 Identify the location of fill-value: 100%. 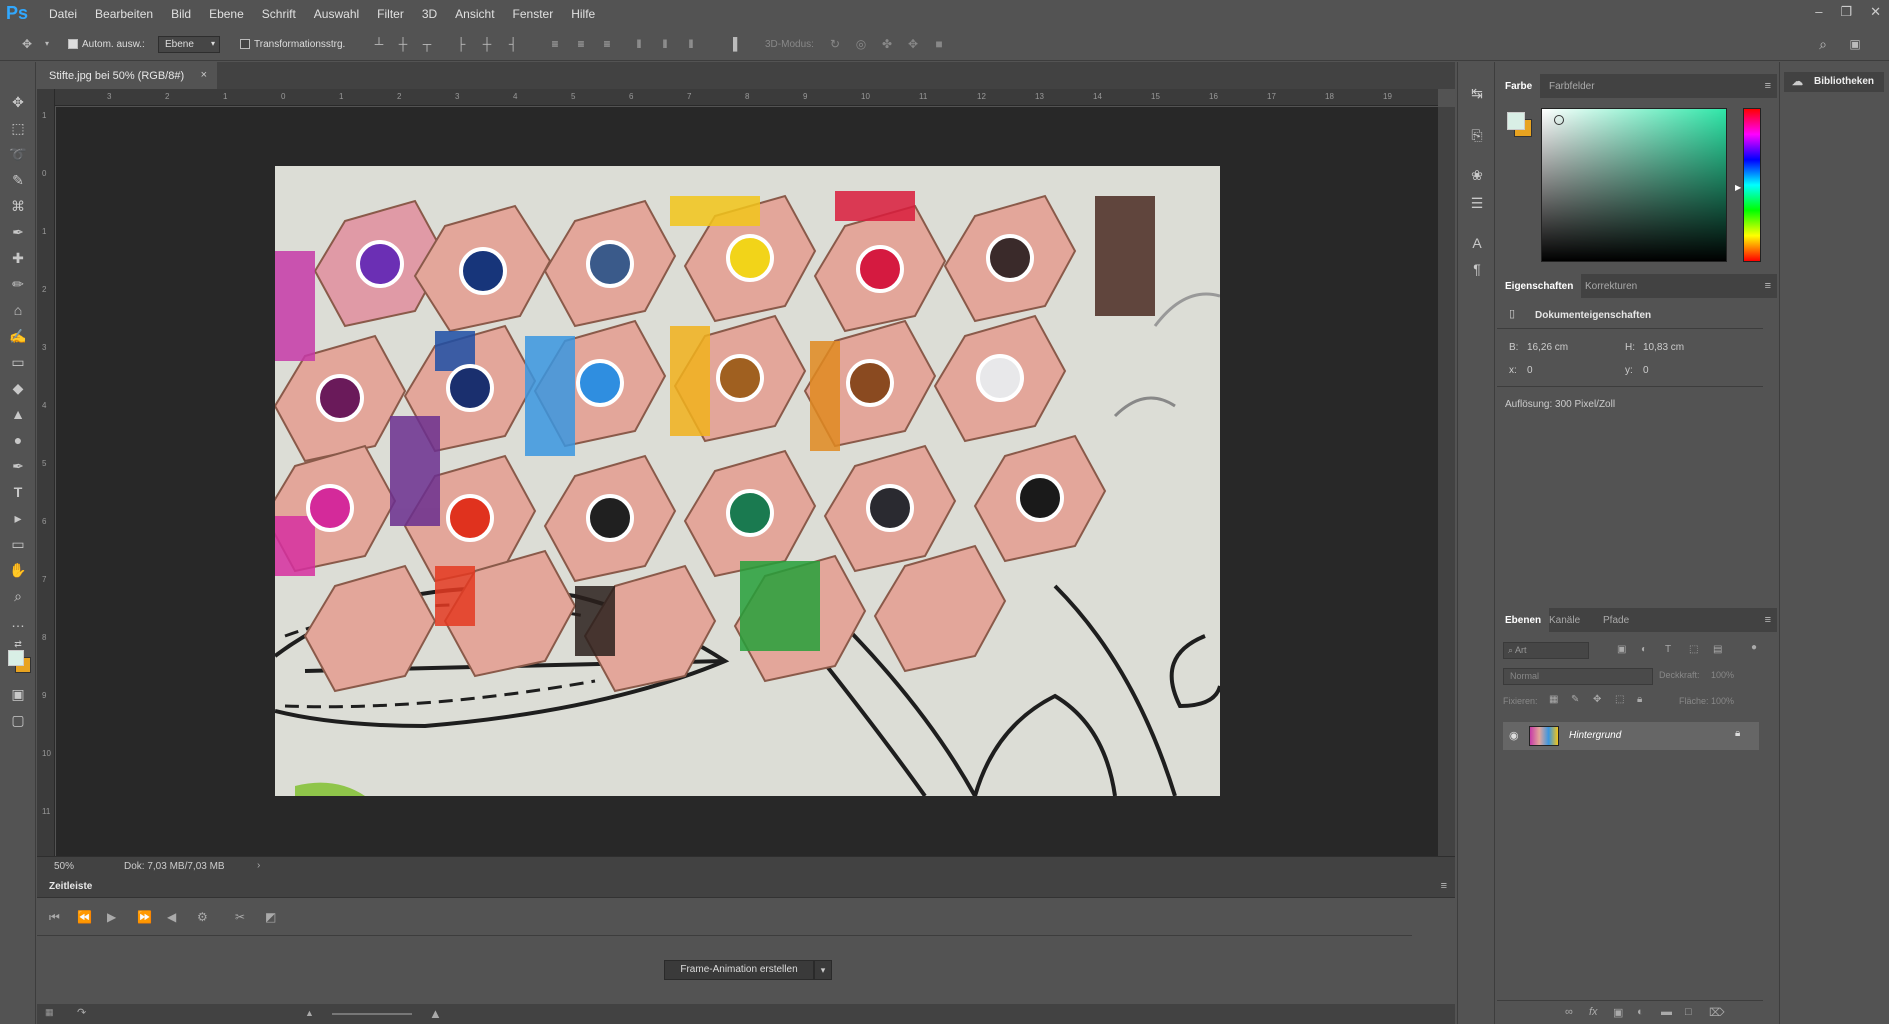
(1722, 701).